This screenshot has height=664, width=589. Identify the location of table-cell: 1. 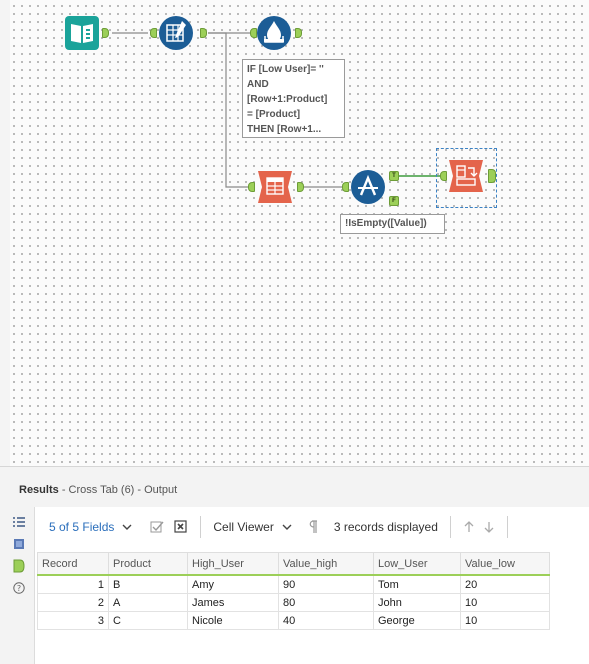
(73, 584).